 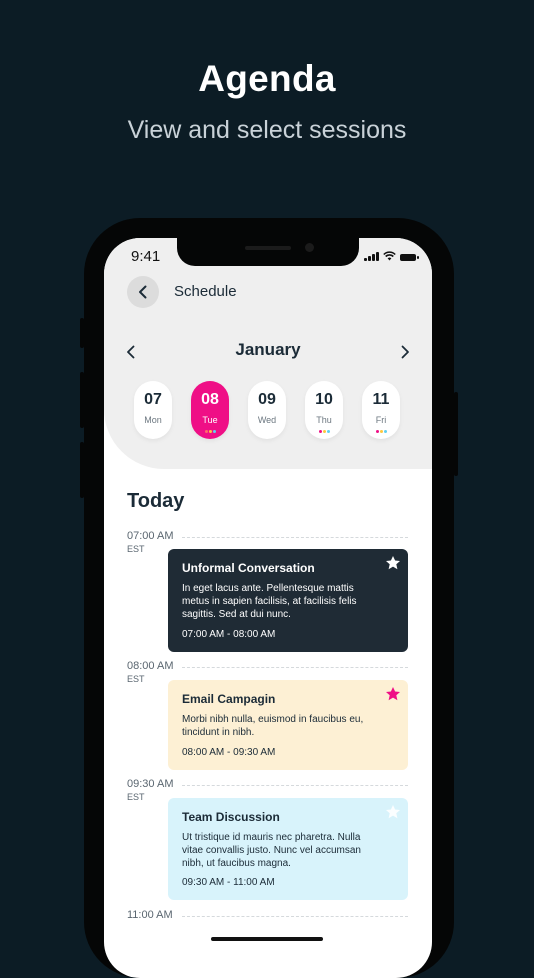 What do you see at coordinates (82, 333) in the screenshot?
I see `phone-side-button` at bounding box center [82, 333].